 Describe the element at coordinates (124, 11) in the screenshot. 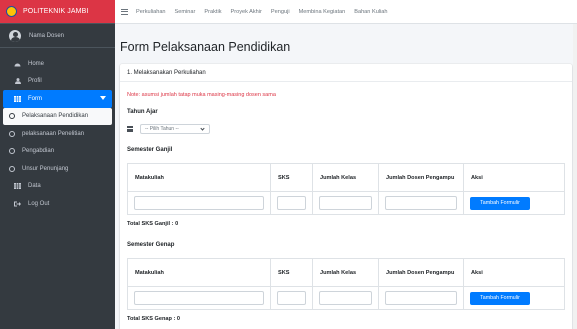

I see `menu-toggle-icon` at that location.